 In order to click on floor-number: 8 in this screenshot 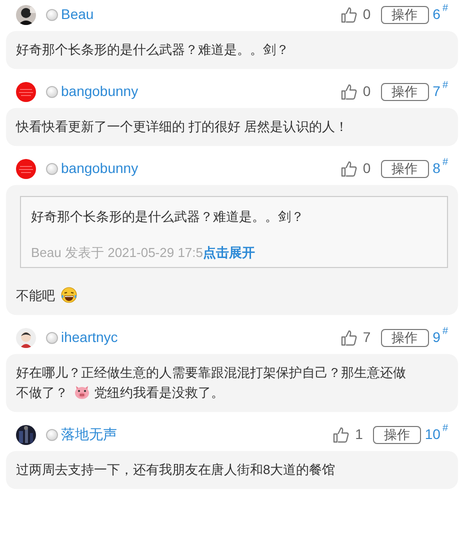, I will do `click(436, 168)`.